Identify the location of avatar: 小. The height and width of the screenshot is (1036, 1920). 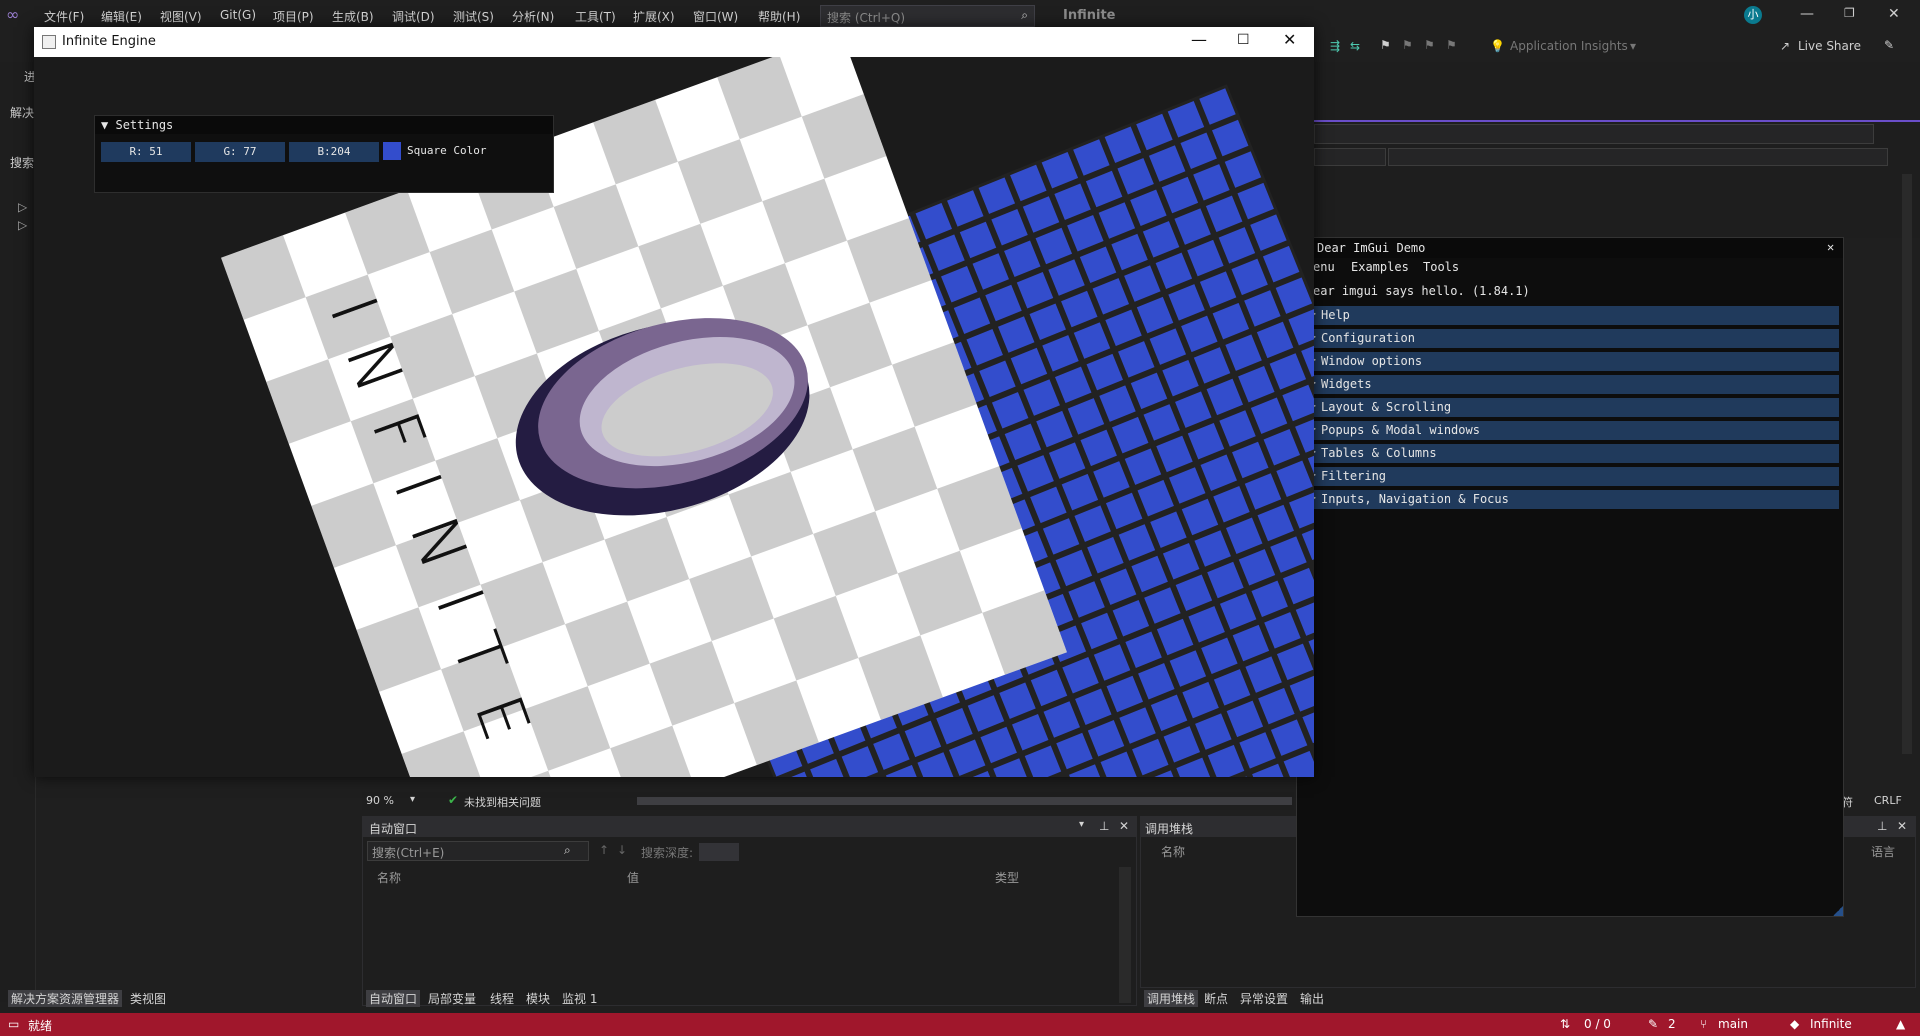
(1753, 15).